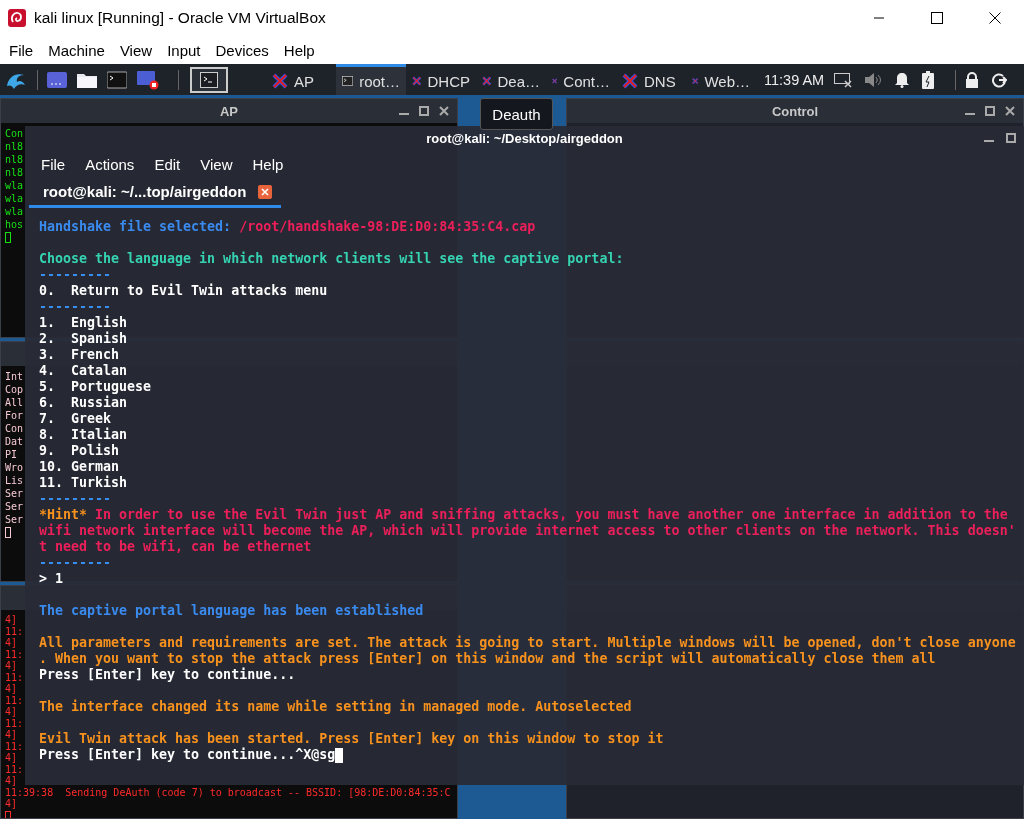 This screenshot has height=819, width=1024. I want to click on taskbar-button: AP, so click(301, 79).